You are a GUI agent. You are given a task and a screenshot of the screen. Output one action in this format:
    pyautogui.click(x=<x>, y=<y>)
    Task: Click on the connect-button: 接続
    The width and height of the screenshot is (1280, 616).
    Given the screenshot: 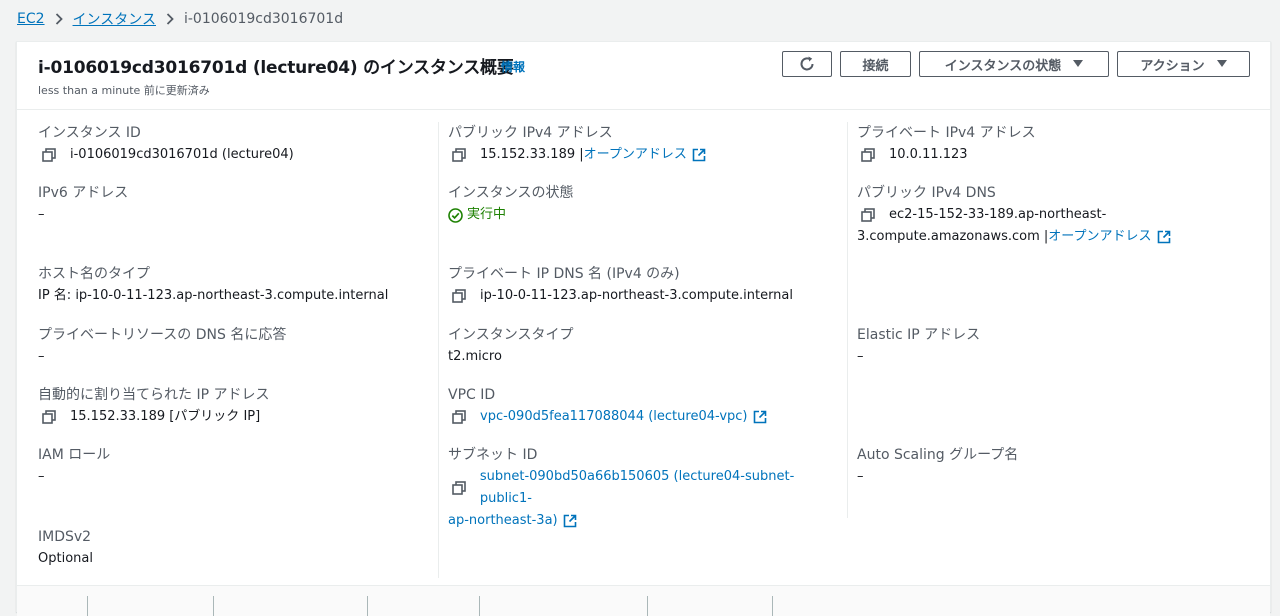 What is the action you would take?
    pyautogui.click(x=875, y=64)
    